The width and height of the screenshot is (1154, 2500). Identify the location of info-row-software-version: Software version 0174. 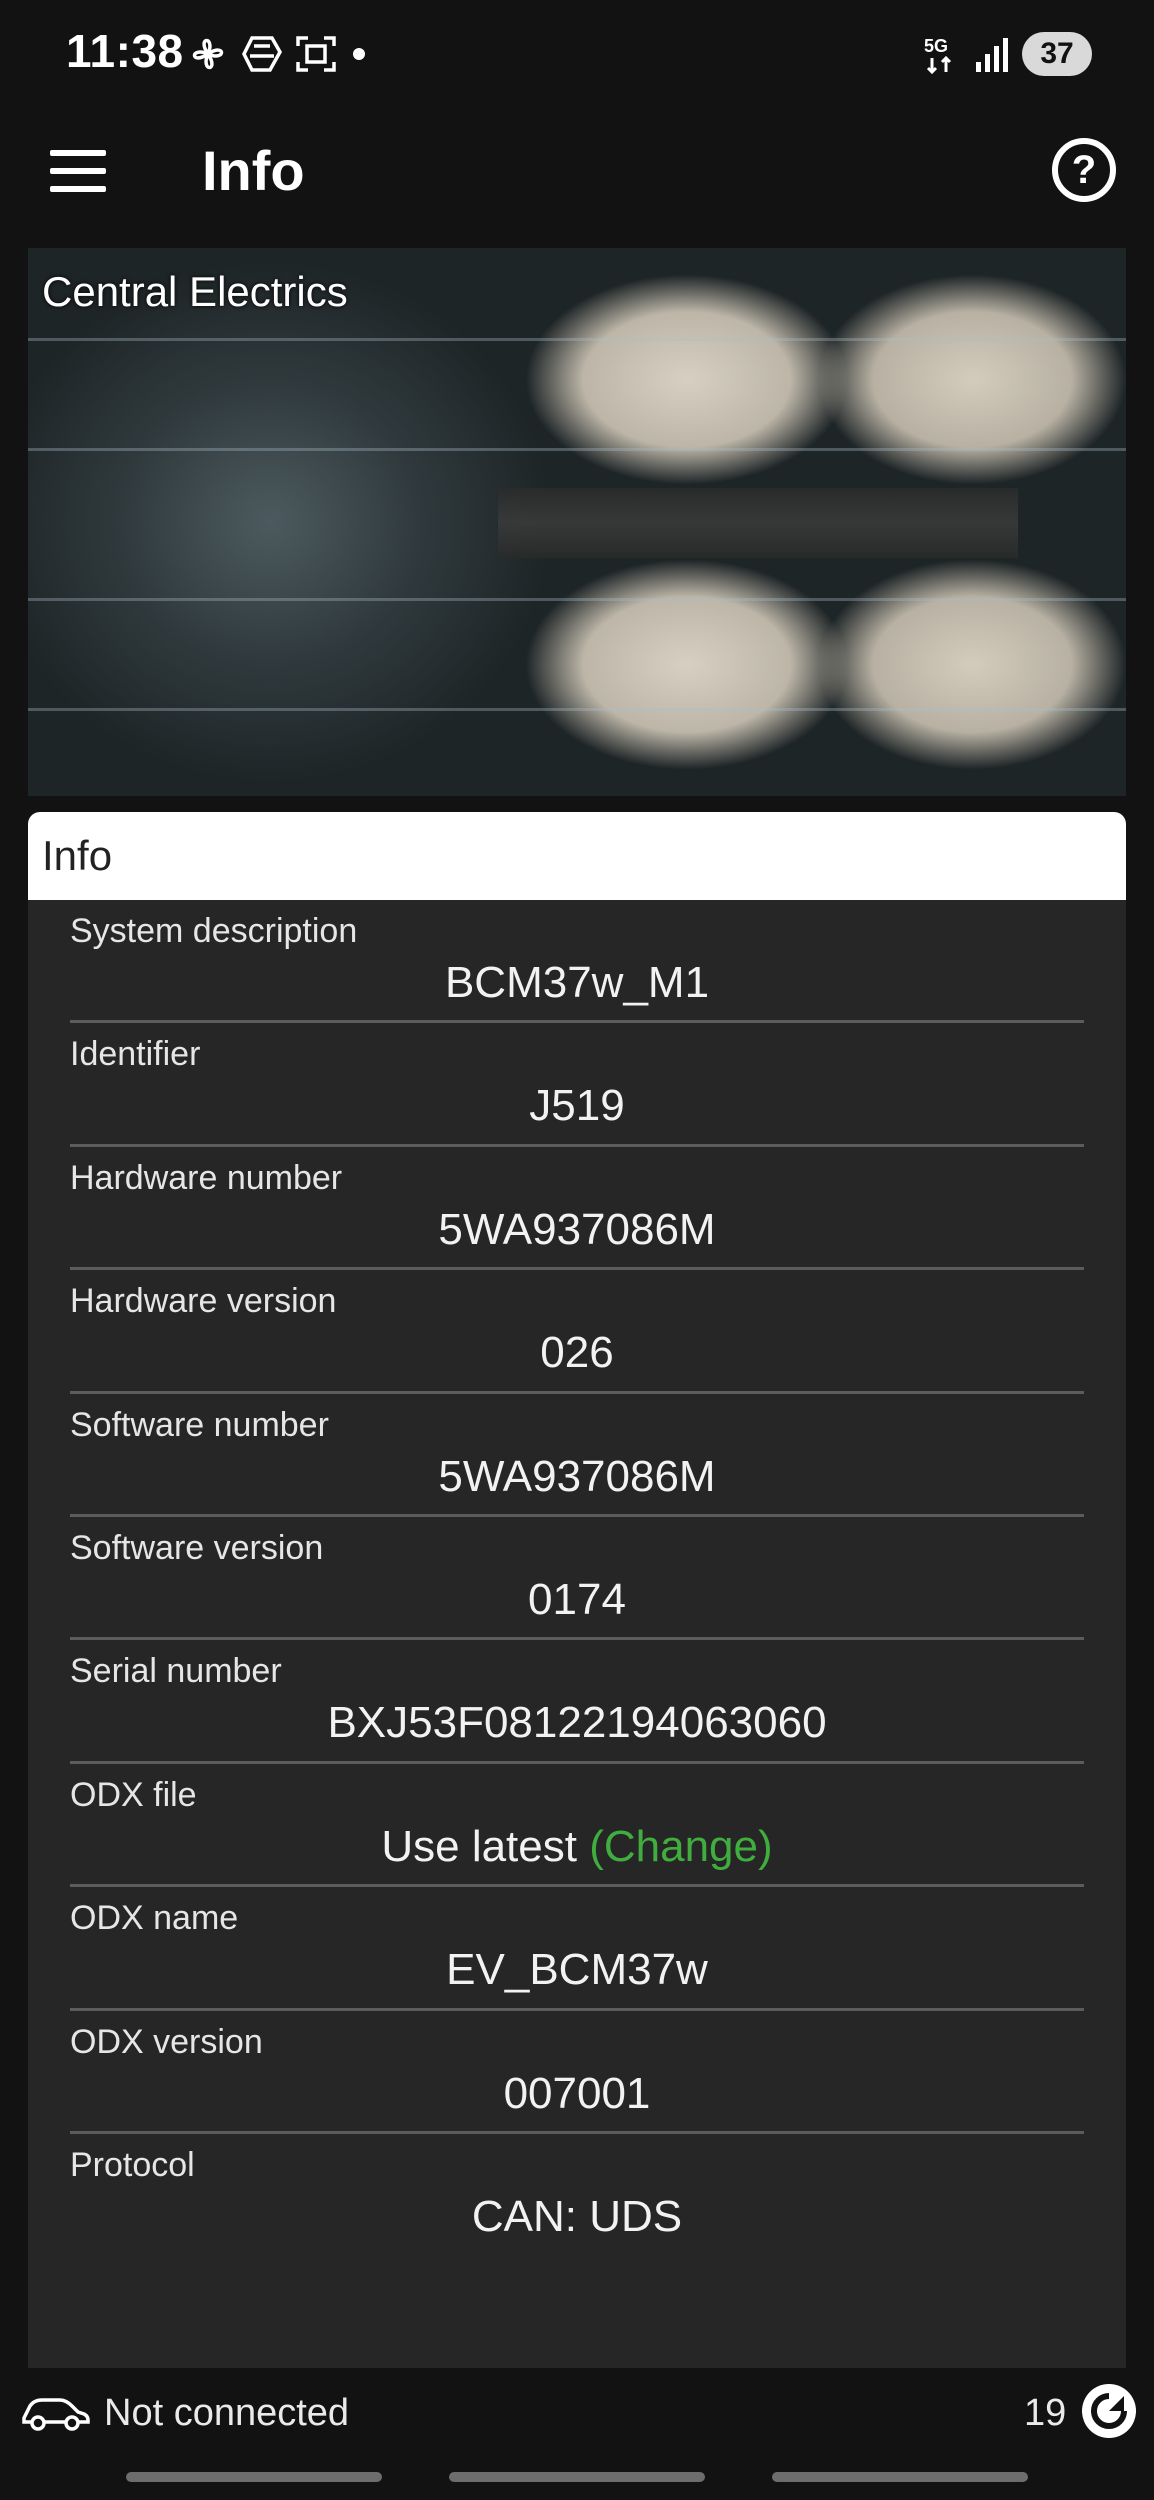
(577, 1579).